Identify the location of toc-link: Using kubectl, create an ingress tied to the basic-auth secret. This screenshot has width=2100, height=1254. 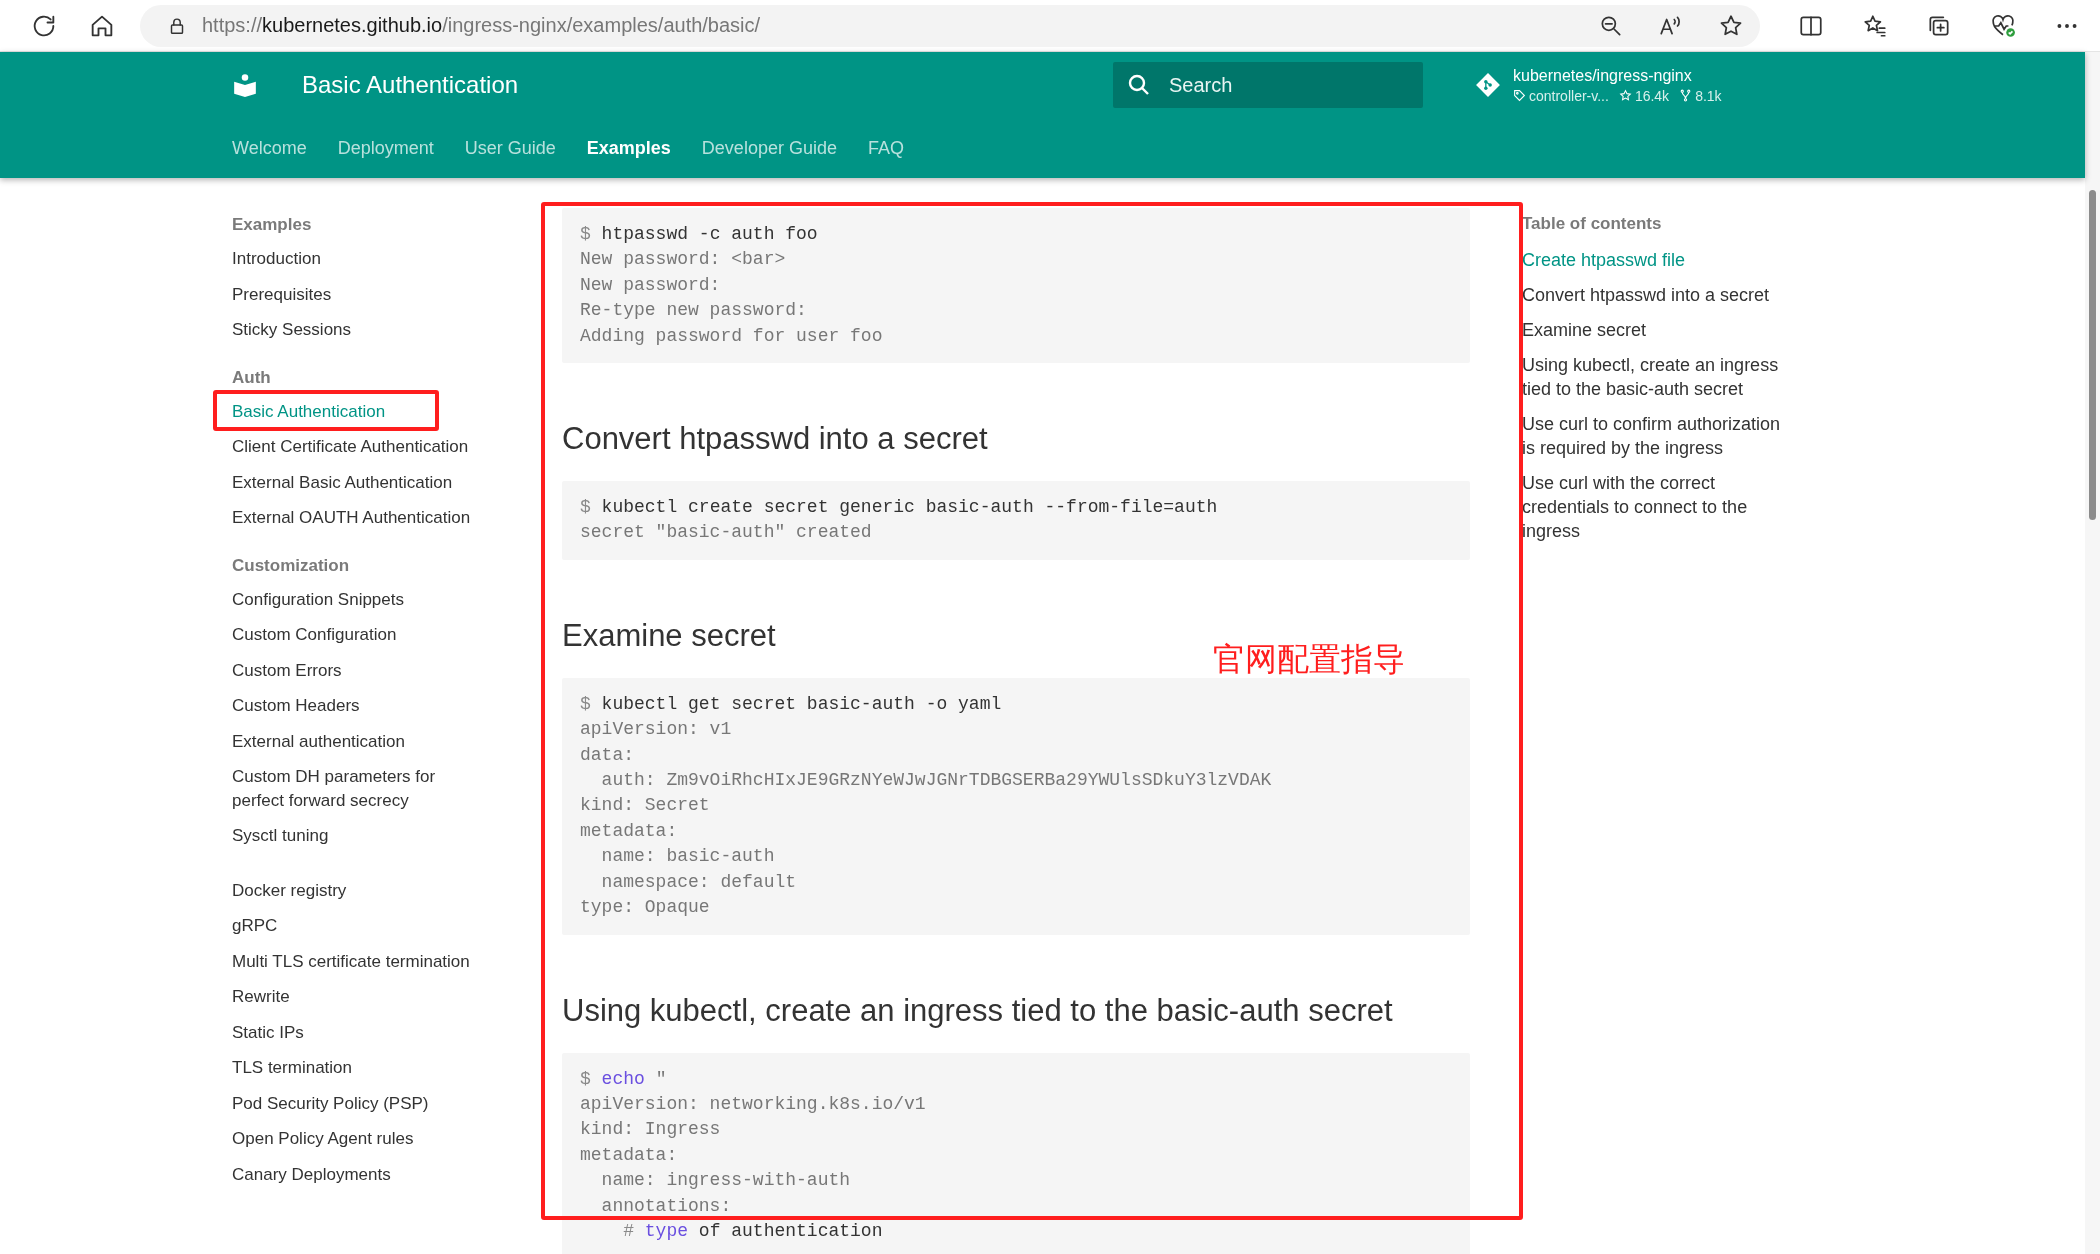
(1658, 376).